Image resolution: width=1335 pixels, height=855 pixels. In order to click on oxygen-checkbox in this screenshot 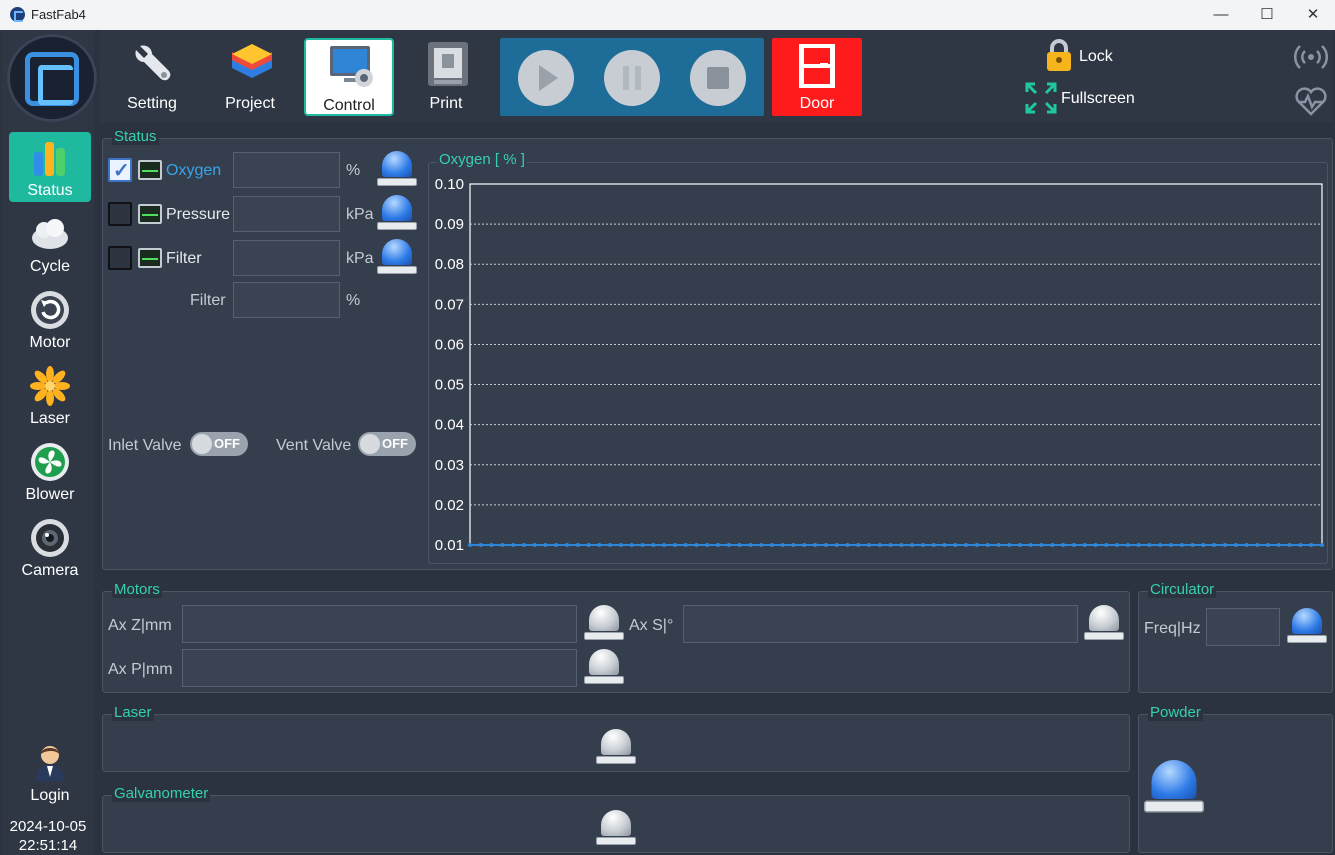, I will do `click(120, 170)`.